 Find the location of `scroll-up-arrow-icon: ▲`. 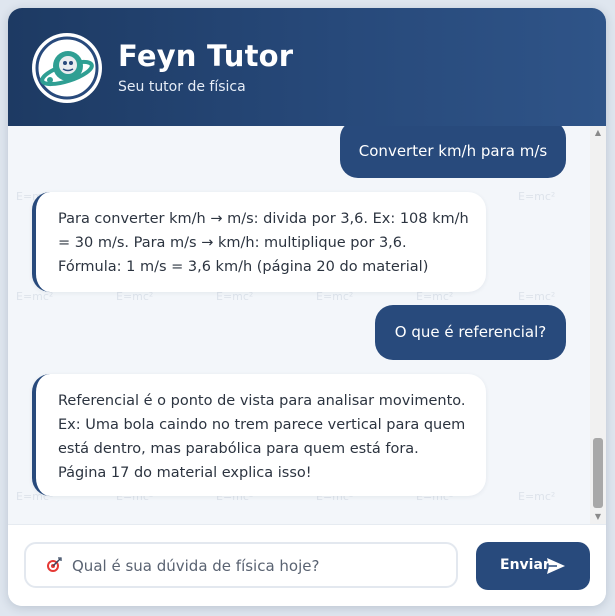

scroll-up-arrow-icon: ▲ is located at coordinates (598, 133).